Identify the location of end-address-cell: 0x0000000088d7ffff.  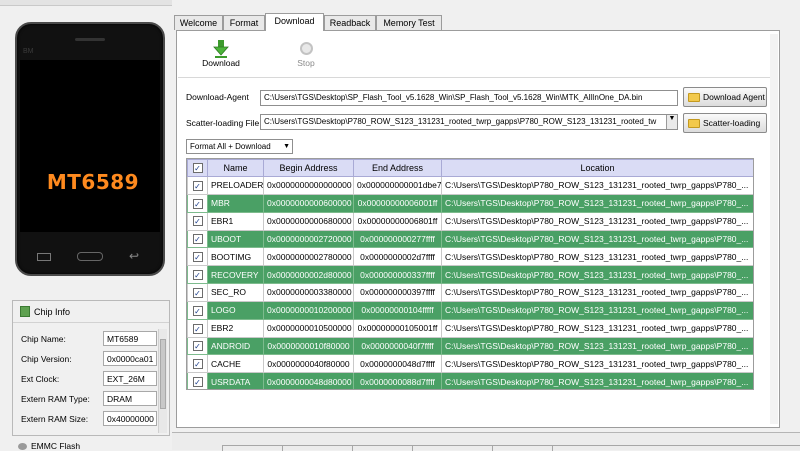
(397, 380).